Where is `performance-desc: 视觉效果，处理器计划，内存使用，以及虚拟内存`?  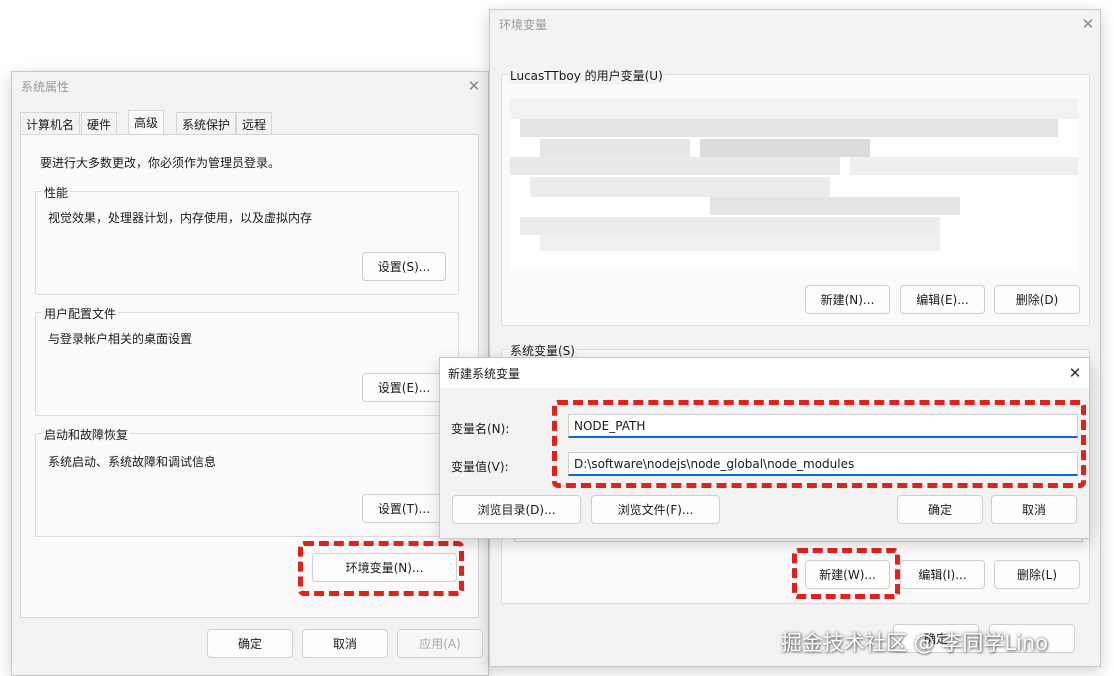
performance-desc: 视觉效果，处理器计划，内存使用，以及虚拟内存 is located at coordinates (180, 218).